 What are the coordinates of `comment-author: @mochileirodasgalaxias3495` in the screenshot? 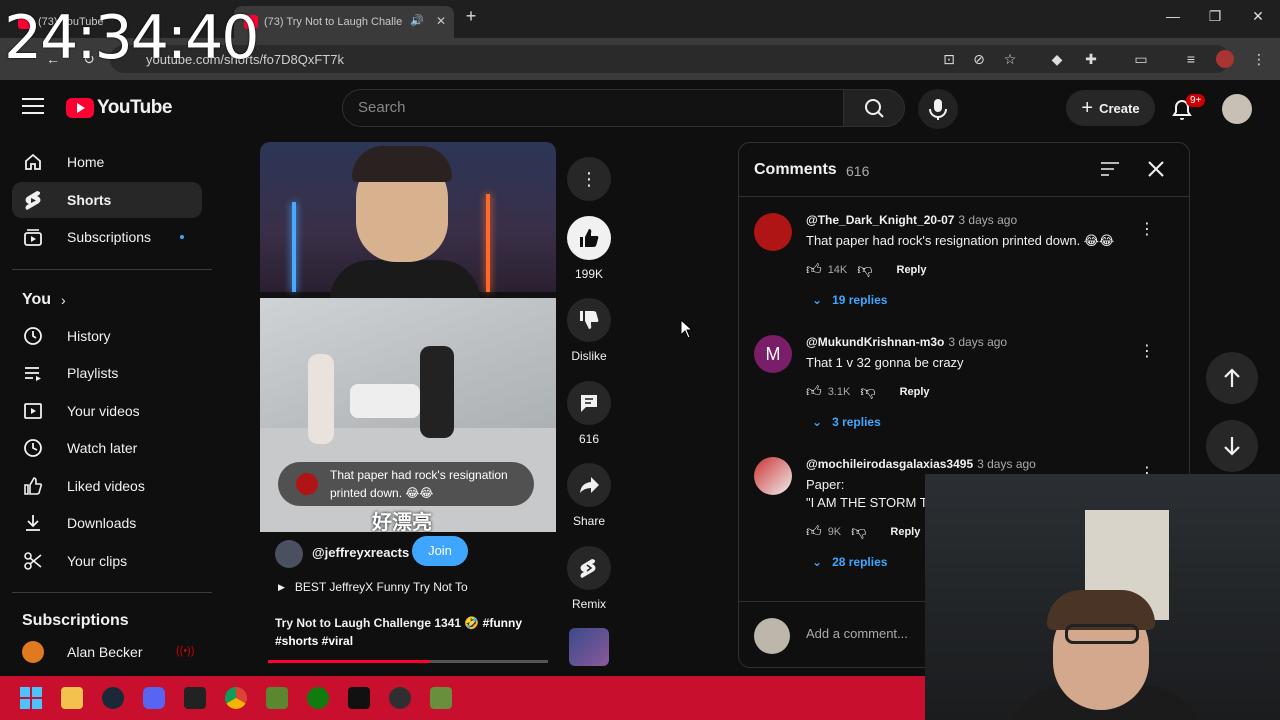 It's located at (889, 464).